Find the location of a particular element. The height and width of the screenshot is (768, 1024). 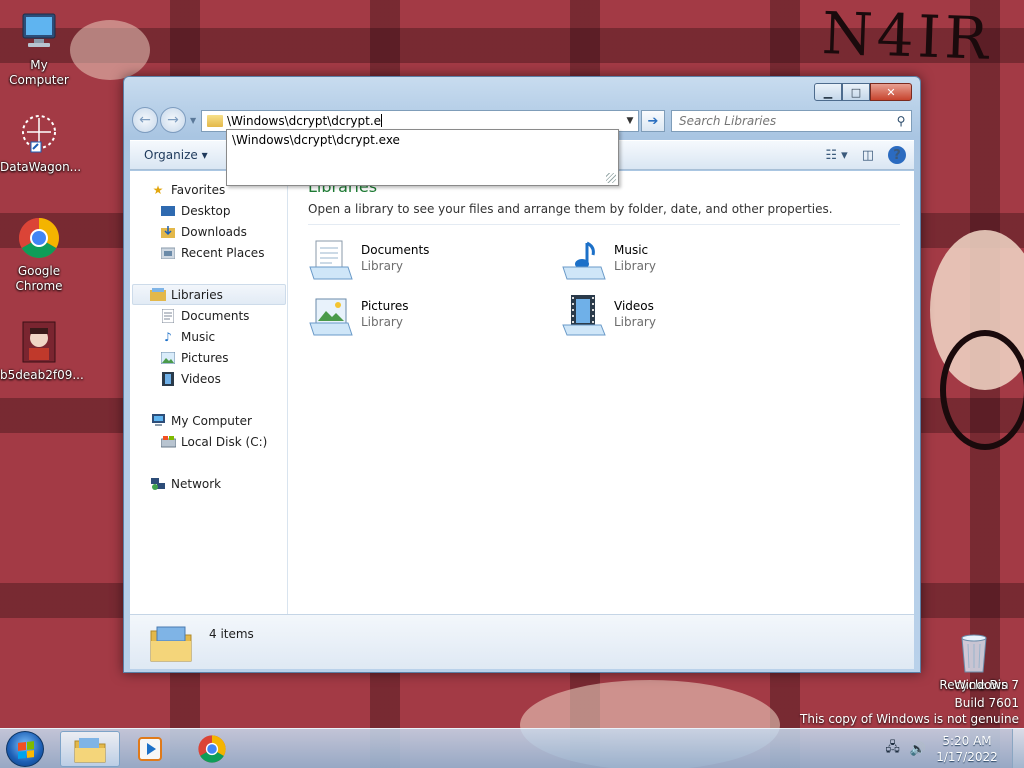

nav-favorites: ★ Favorites is located at coordinates (188, 189).